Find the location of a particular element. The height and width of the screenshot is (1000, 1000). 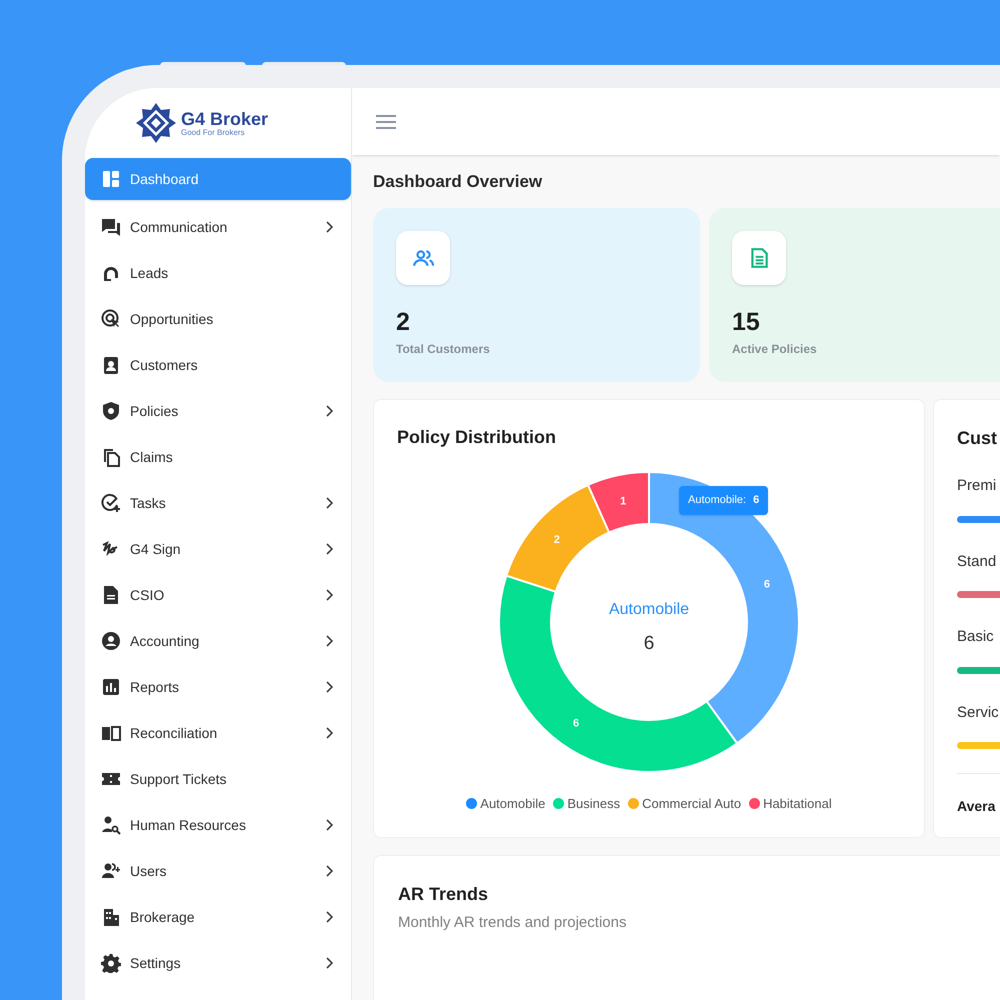

task-check-icon is located at coordinates (111, 503).